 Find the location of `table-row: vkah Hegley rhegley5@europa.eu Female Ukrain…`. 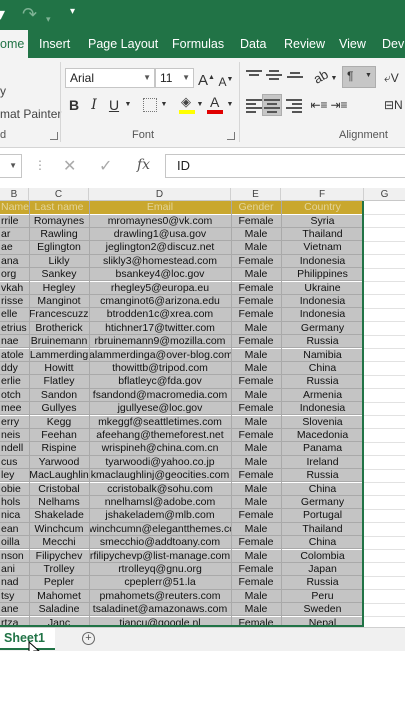

table-row: vkah Hegley rhegley5@europa.eu Female Ukrain… is located at coordinates (181, 288).